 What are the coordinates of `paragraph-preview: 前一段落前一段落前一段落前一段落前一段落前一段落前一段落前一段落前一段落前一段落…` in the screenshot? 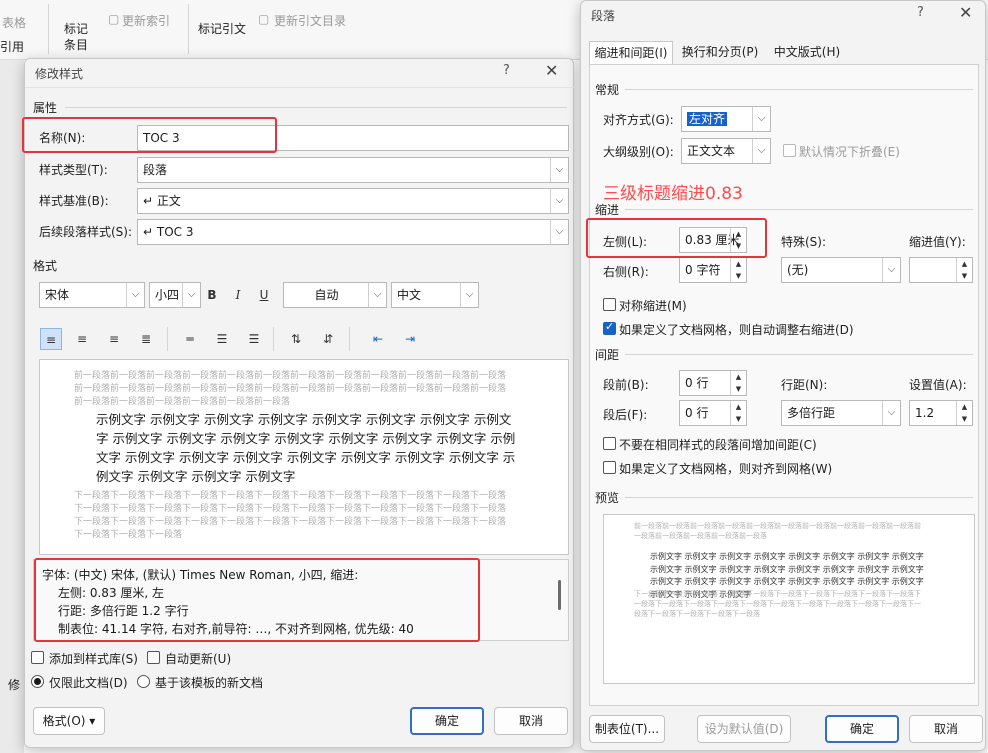 It's located at (789, 599).